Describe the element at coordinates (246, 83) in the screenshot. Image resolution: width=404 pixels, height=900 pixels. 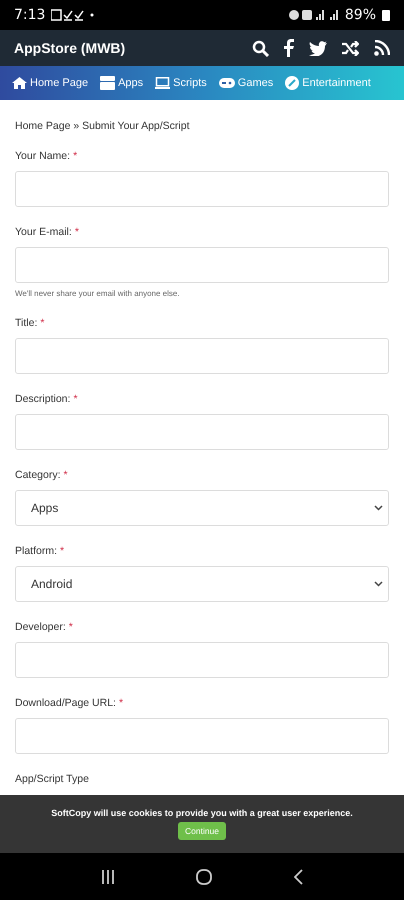
I see `nav-link: Games` at that location.